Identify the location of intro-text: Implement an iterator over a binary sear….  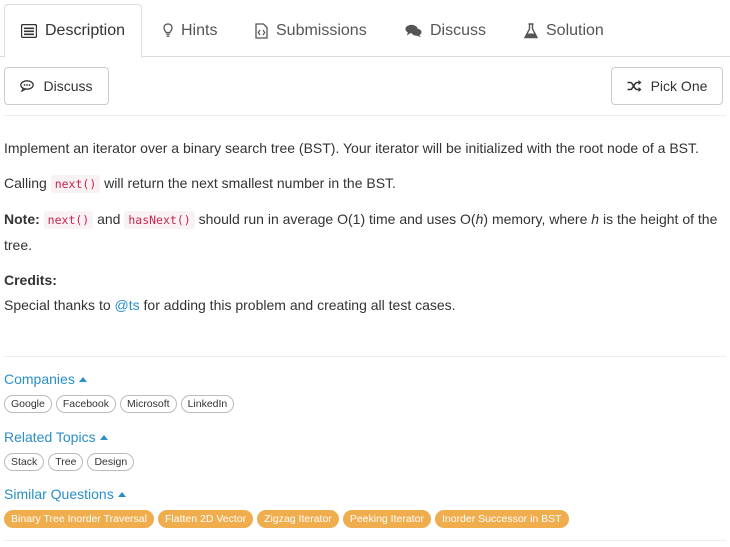
(351, 148).